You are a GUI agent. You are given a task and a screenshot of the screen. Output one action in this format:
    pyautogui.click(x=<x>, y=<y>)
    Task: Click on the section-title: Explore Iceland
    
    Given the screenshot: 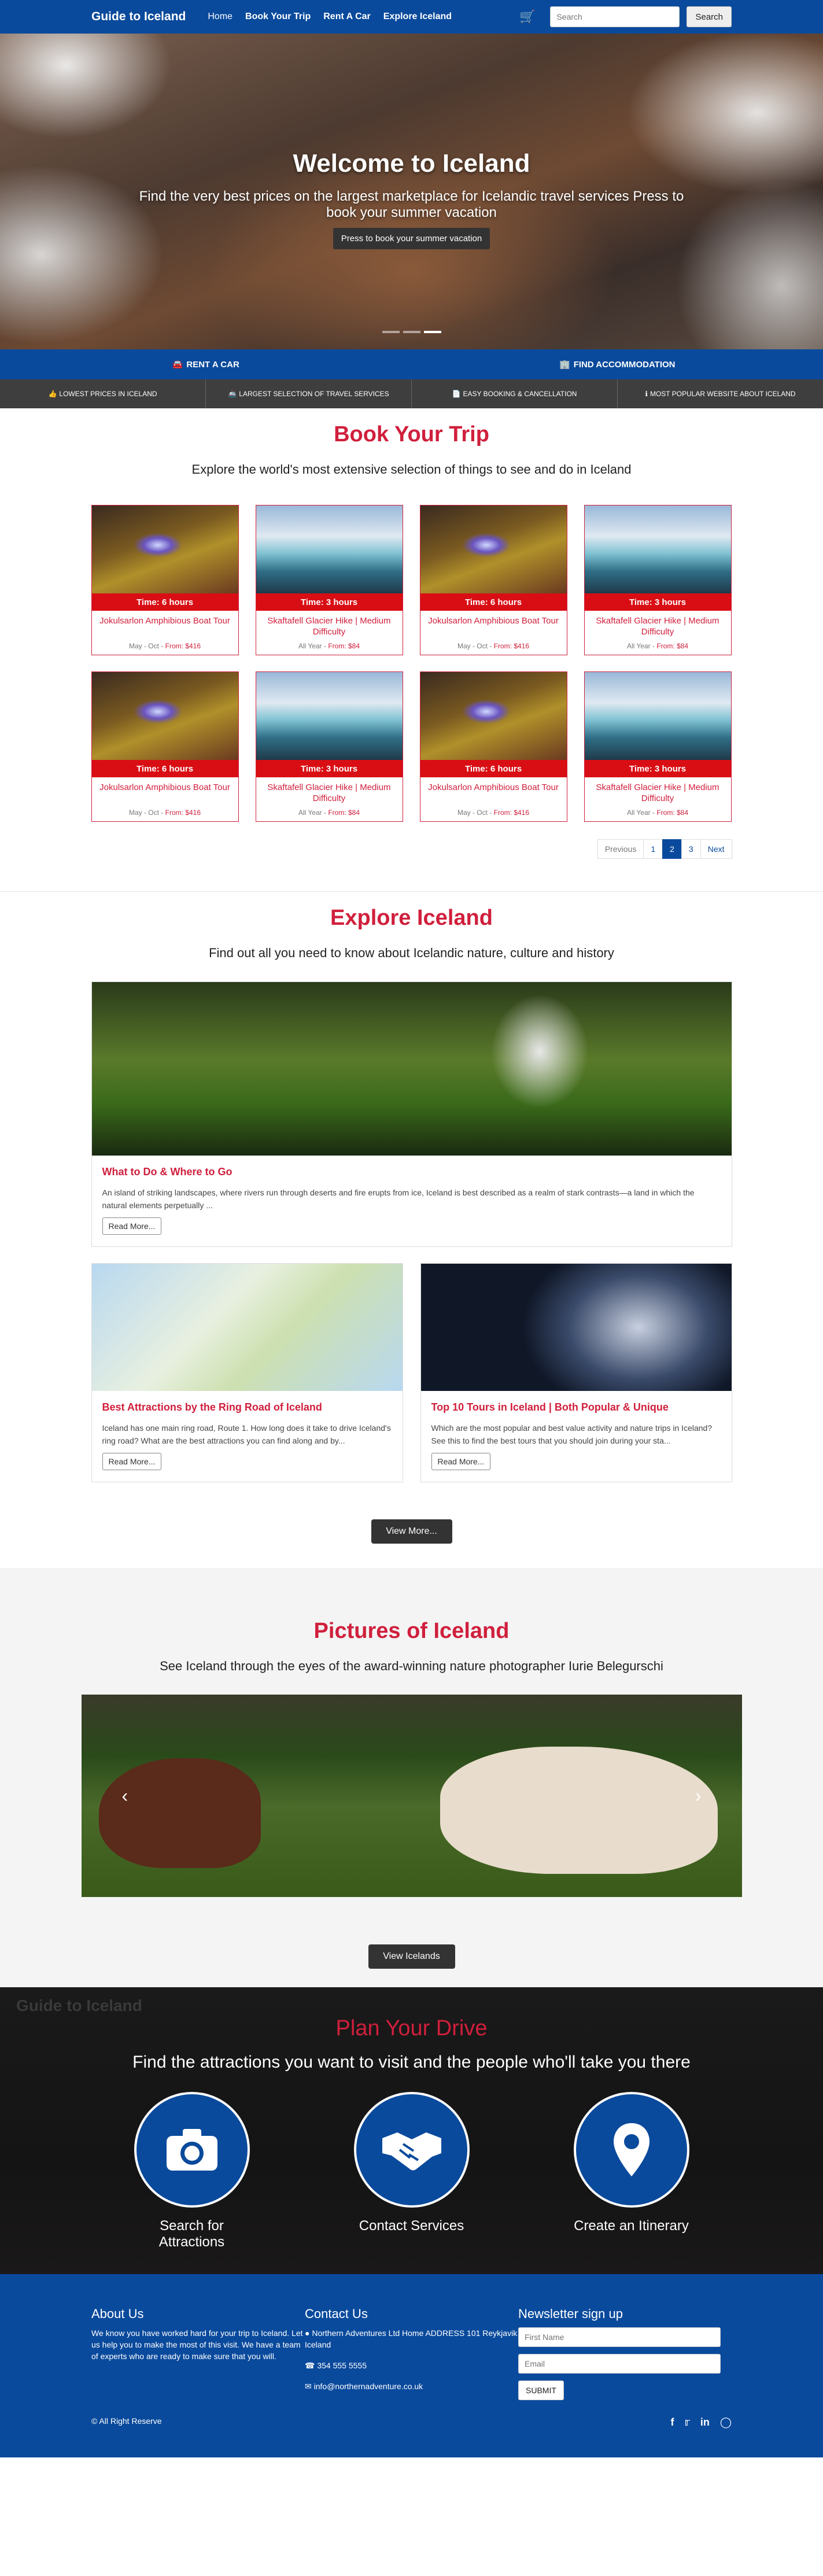 What is the action you would take?
    pyautogui.click(x=412, y=918)
    